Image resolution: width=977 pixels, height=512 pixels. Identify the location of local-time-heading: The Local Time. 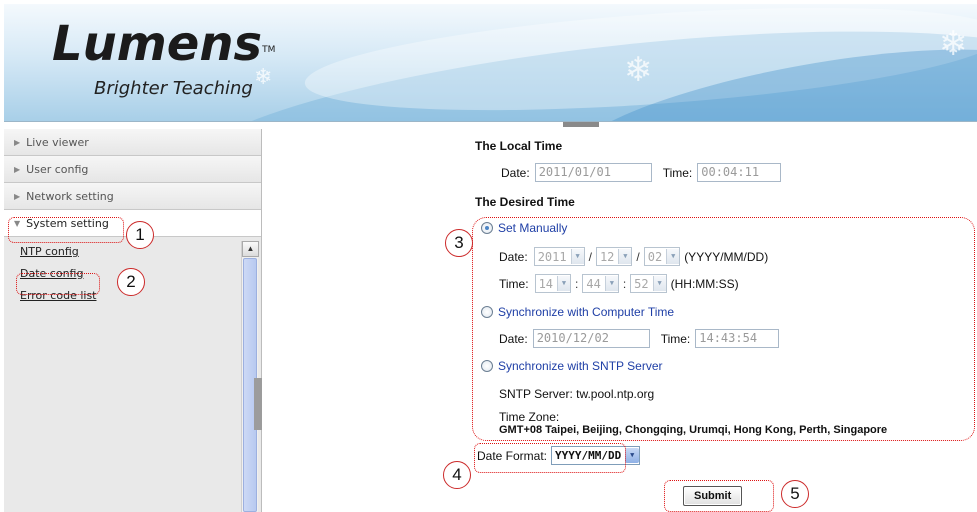
(519, 146).